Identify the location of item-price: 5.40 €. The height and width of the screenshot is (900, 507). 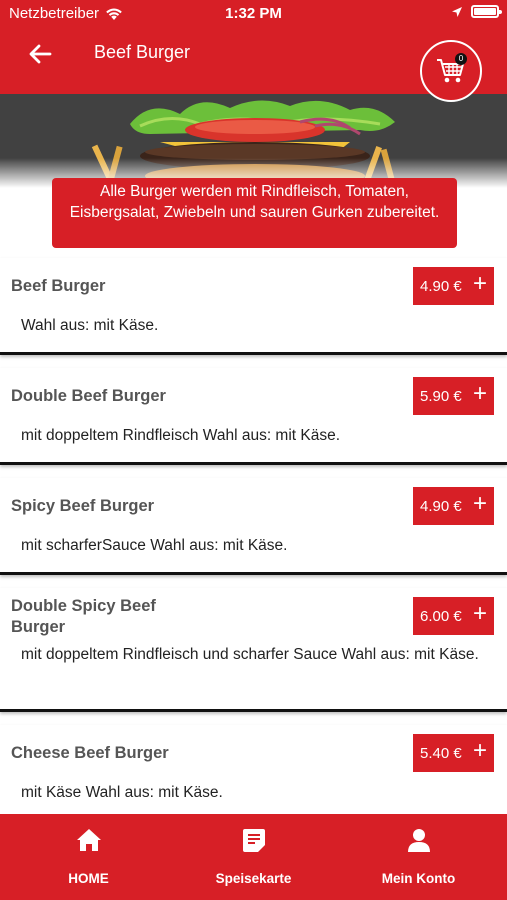
(441, 753).